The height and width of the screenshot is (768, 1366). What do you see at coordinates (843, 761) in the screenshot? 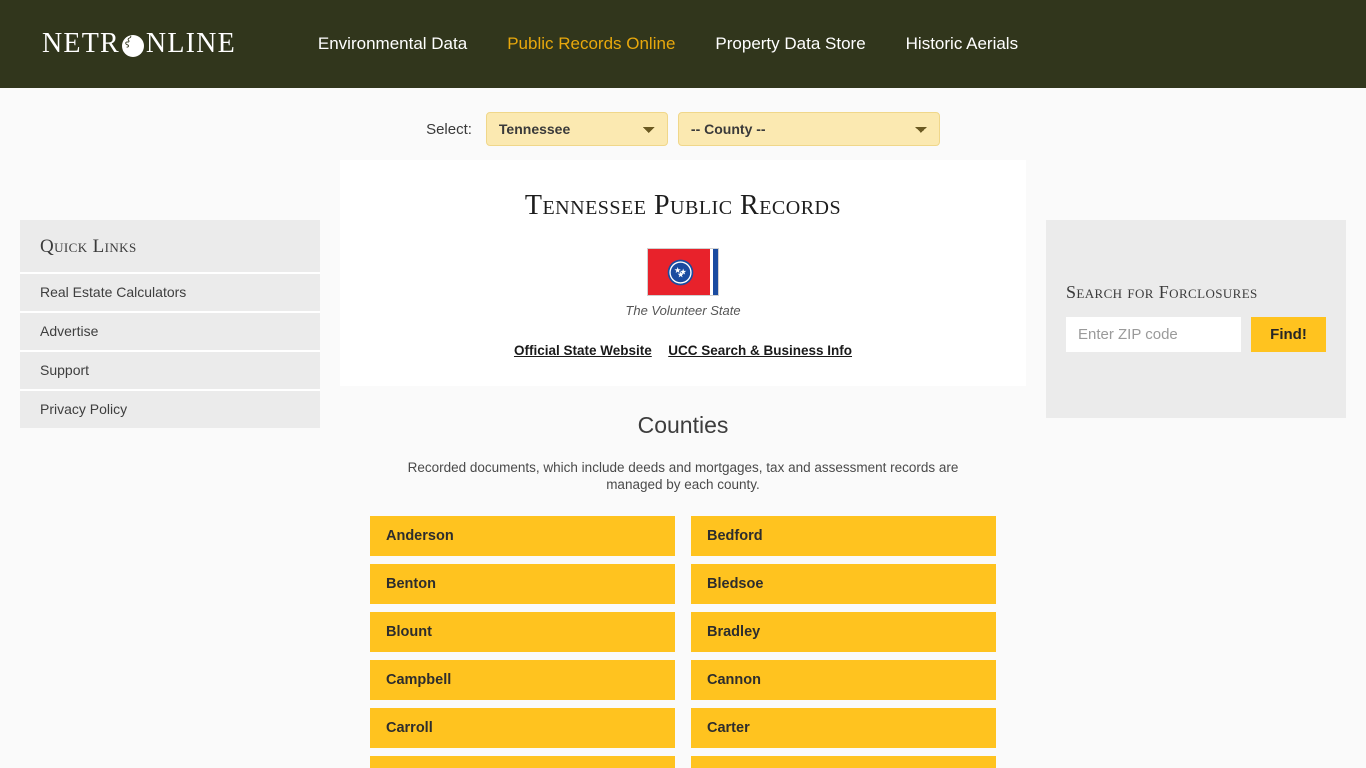
I see `county-button-chester: Chester` at bounding box center [843, 761].